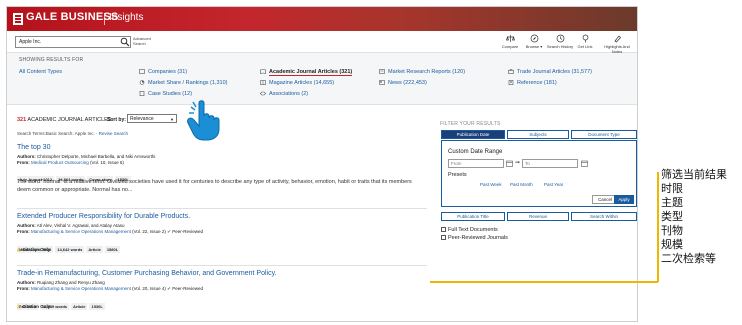 The width and height of the screenshot is (742, 325). I want to click on annotation-line: 二次检索等, so click(688, 258).